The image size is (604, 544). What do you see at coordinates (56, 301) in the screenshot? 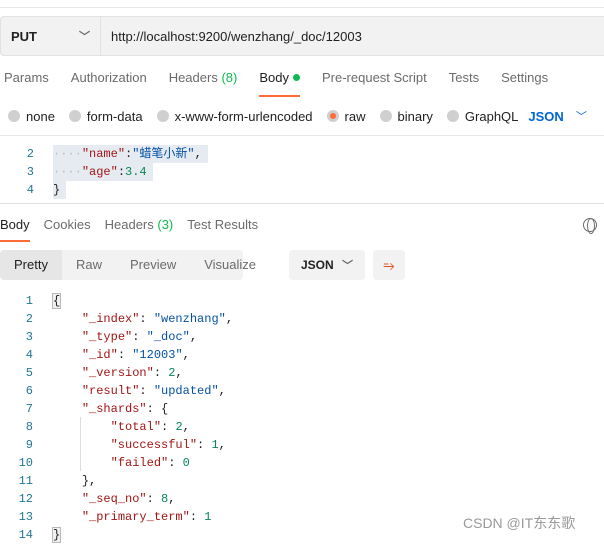
I see `line-code: {` at bounding box center [56, 301].